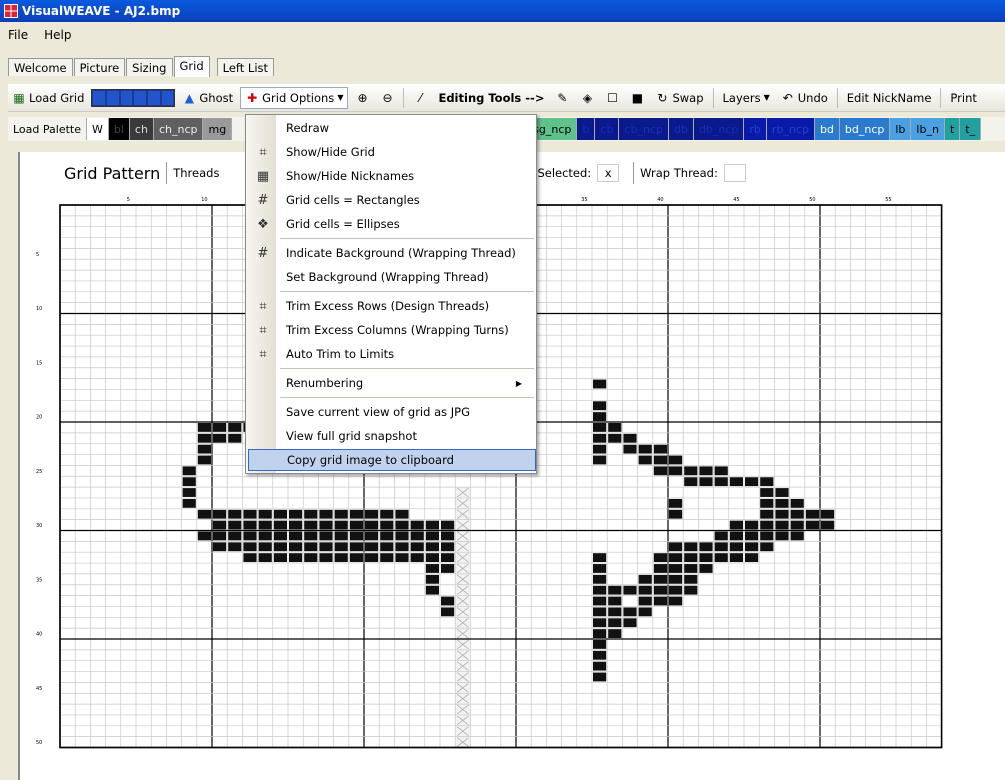 The height and width of the screenshot is (780, 1005). I want to click on row-number-label: 45, so click(39, 689).